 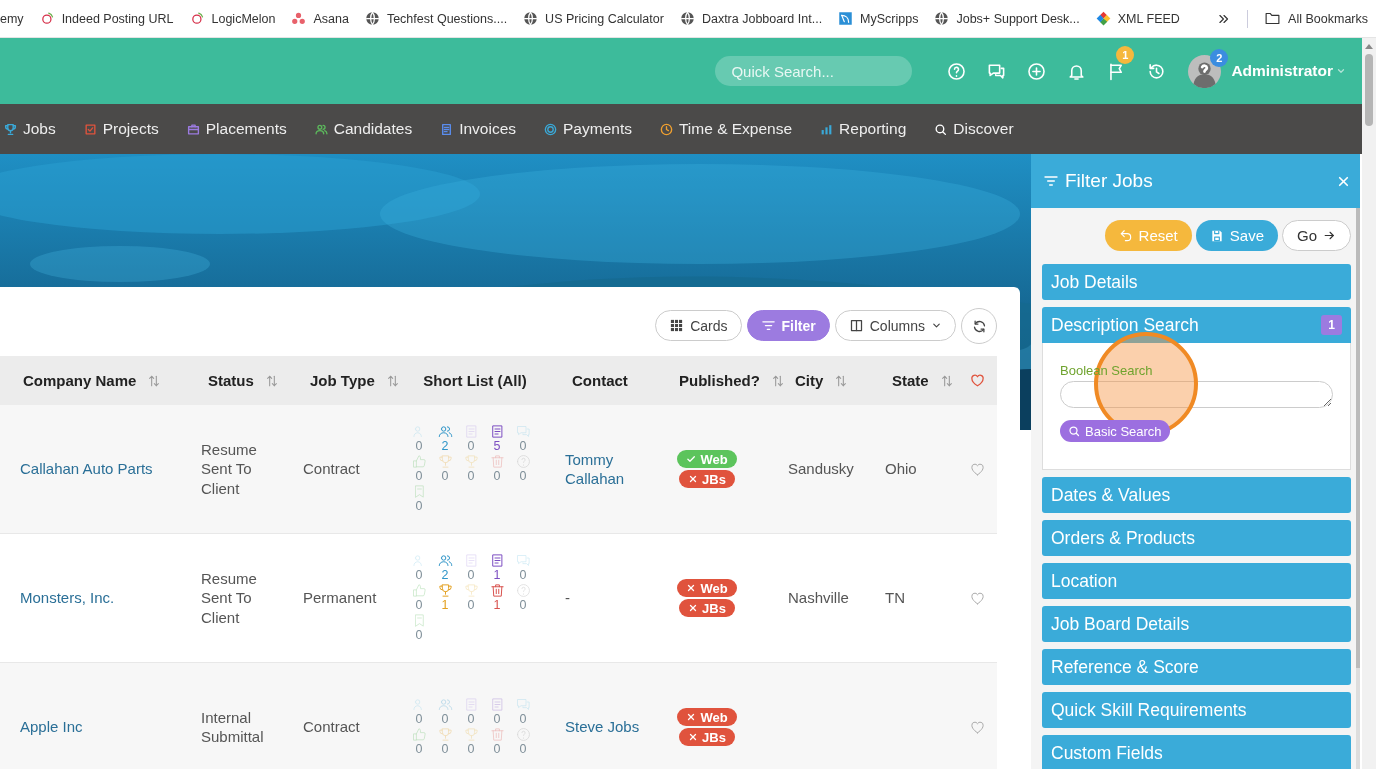 What do you see at coordinates (608, 469) in the screenshot?
I see `contact-link: Tommy Callahan` at bounding box center [608, 469].